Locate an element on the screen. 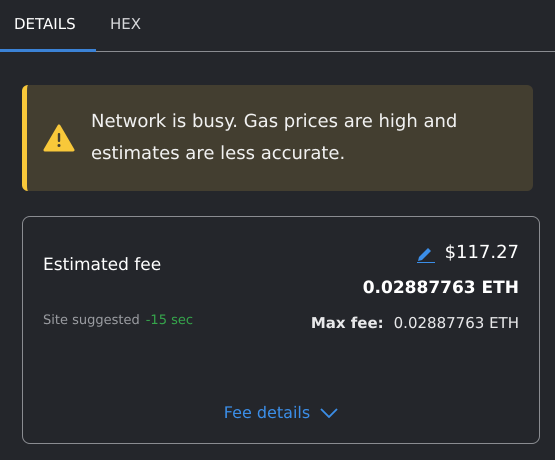  wait-time: -15 sec is located at coordinates (170, 321).